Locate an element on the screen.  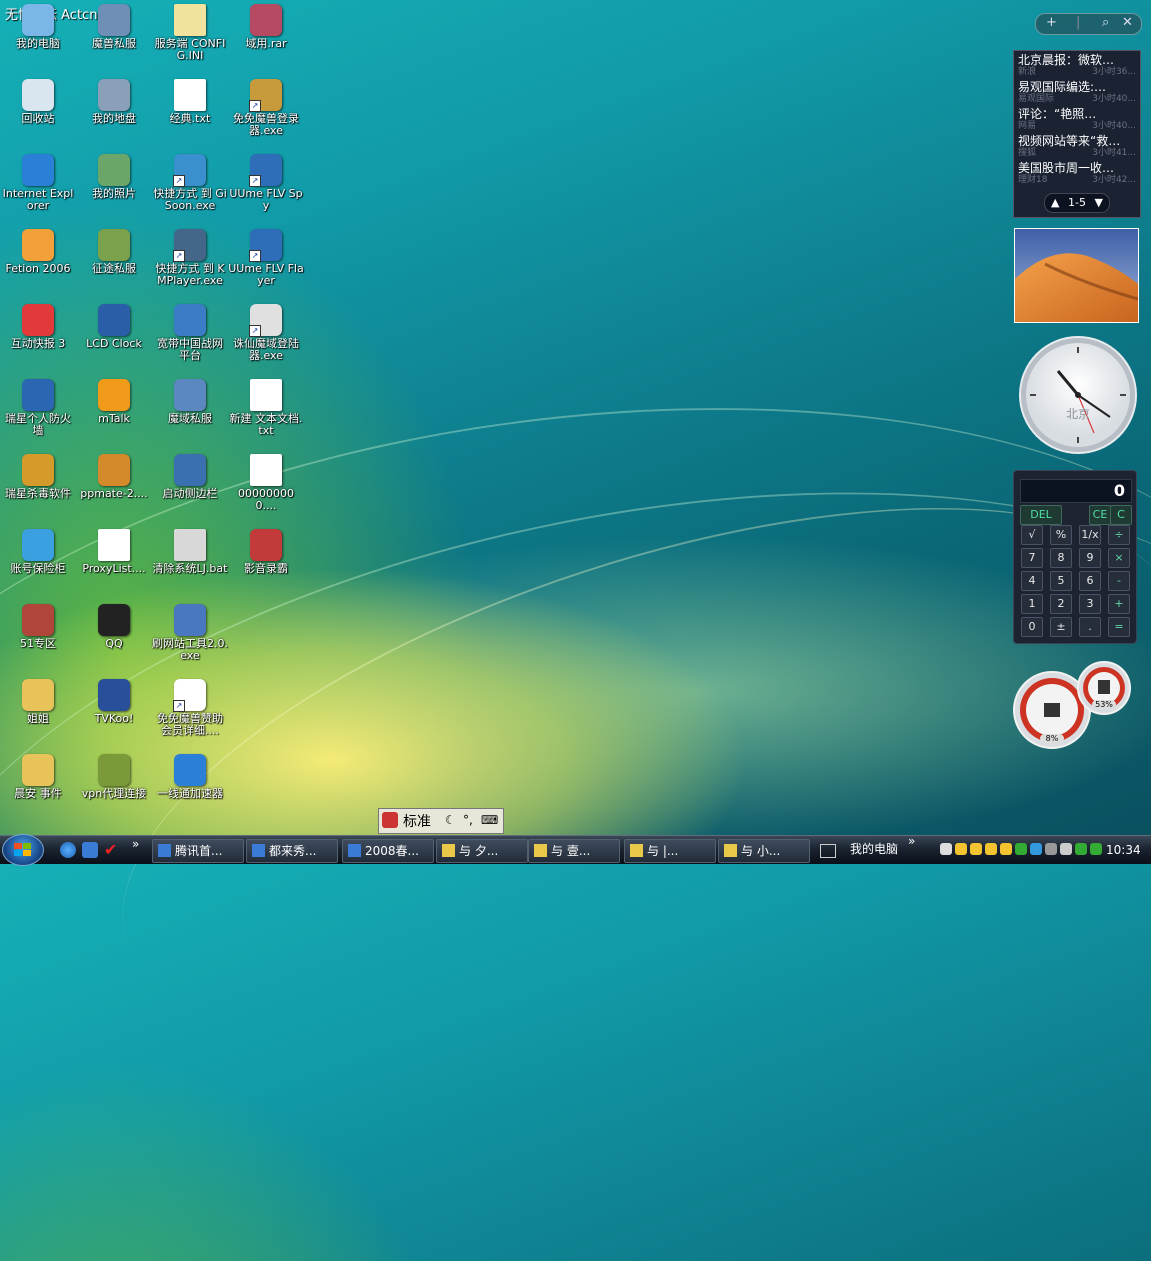
keyboard-icon: ⌨ is located at coordinates (489, 820).